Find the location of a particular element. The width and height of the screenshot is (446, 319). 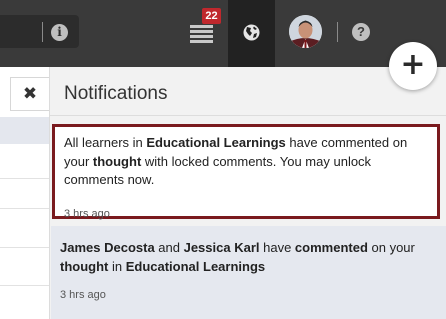

list-header-band is located at coordinates (24, 130).